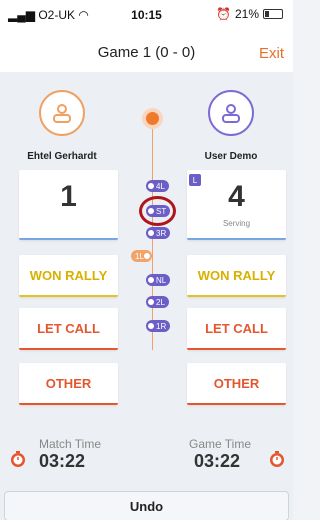  Describe the element at coordinates (236, 196) in the screenshot. I see `player-right-score: 4` at that location.